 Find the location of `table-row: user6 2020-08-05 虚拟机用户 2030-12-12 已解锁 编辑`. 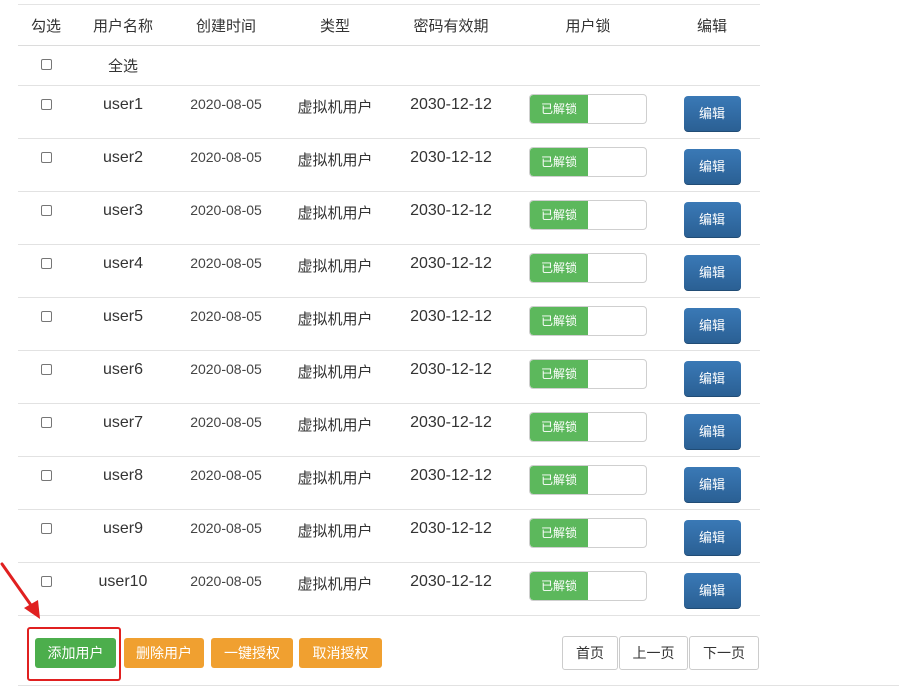

table-row: user6 2020-08-05 虚拟机用户 2030-12-12 已解锁 编辑 is located at coordinates (389, 377).